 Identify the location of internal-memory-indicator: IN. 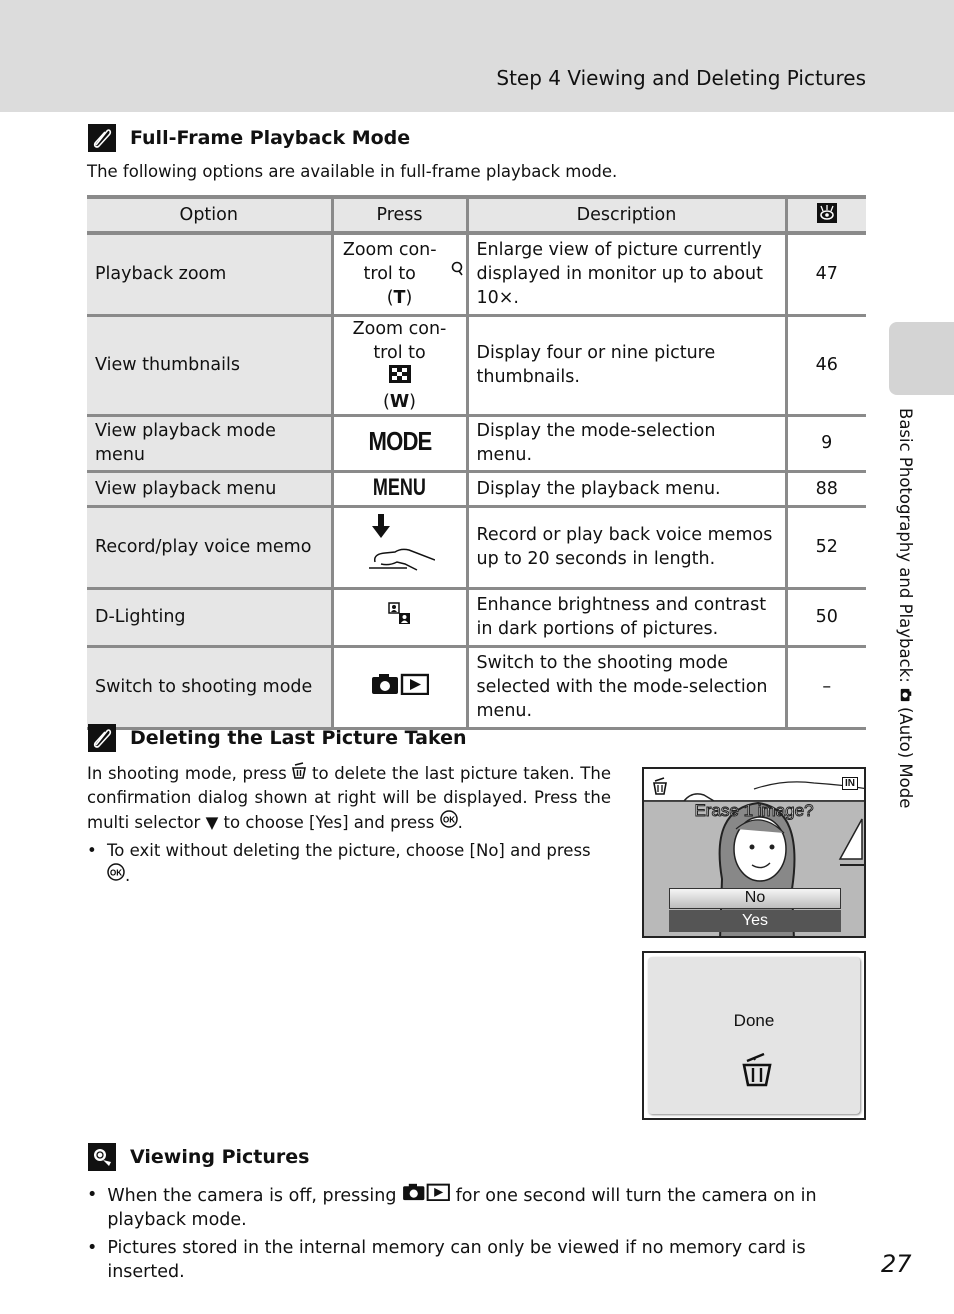
(850, 783).